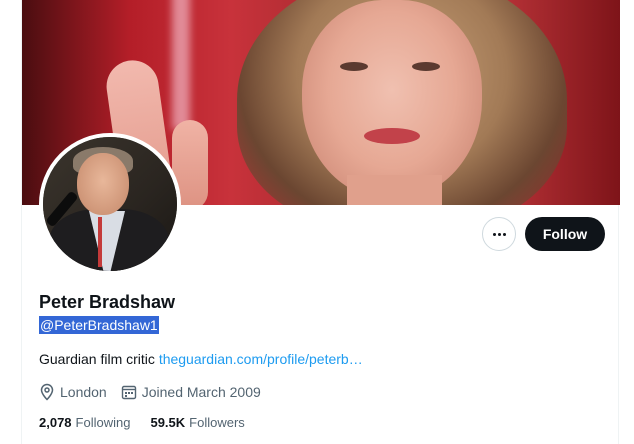 This screenshot has width=634, height=444. I want to click on profile-handle: @PeterBradshaw1, so click(99, 325).